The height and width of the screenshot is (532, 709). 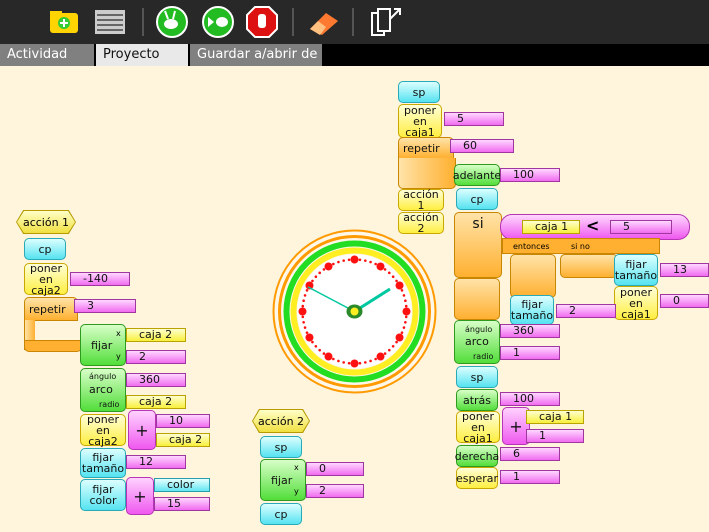 I want to click on sp-block-3: sp, so click(x=477, y=377).